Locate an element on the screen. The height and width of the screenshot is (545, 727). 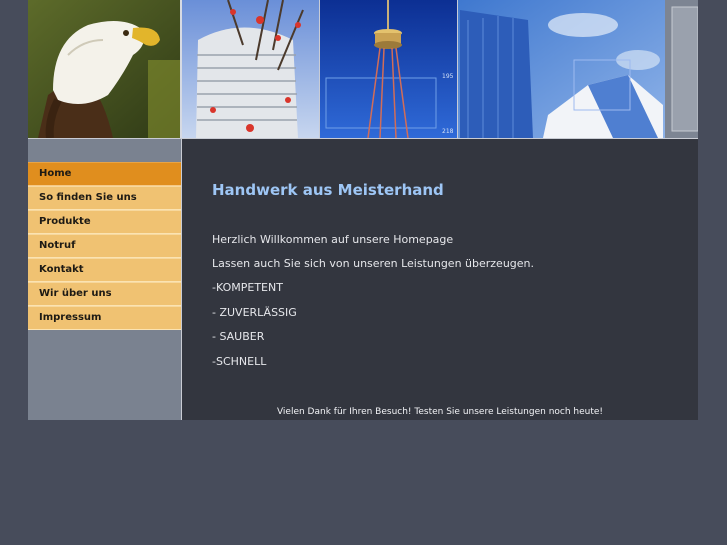
nav-item-impressum: Impressum is located at coordinates (104, 318).